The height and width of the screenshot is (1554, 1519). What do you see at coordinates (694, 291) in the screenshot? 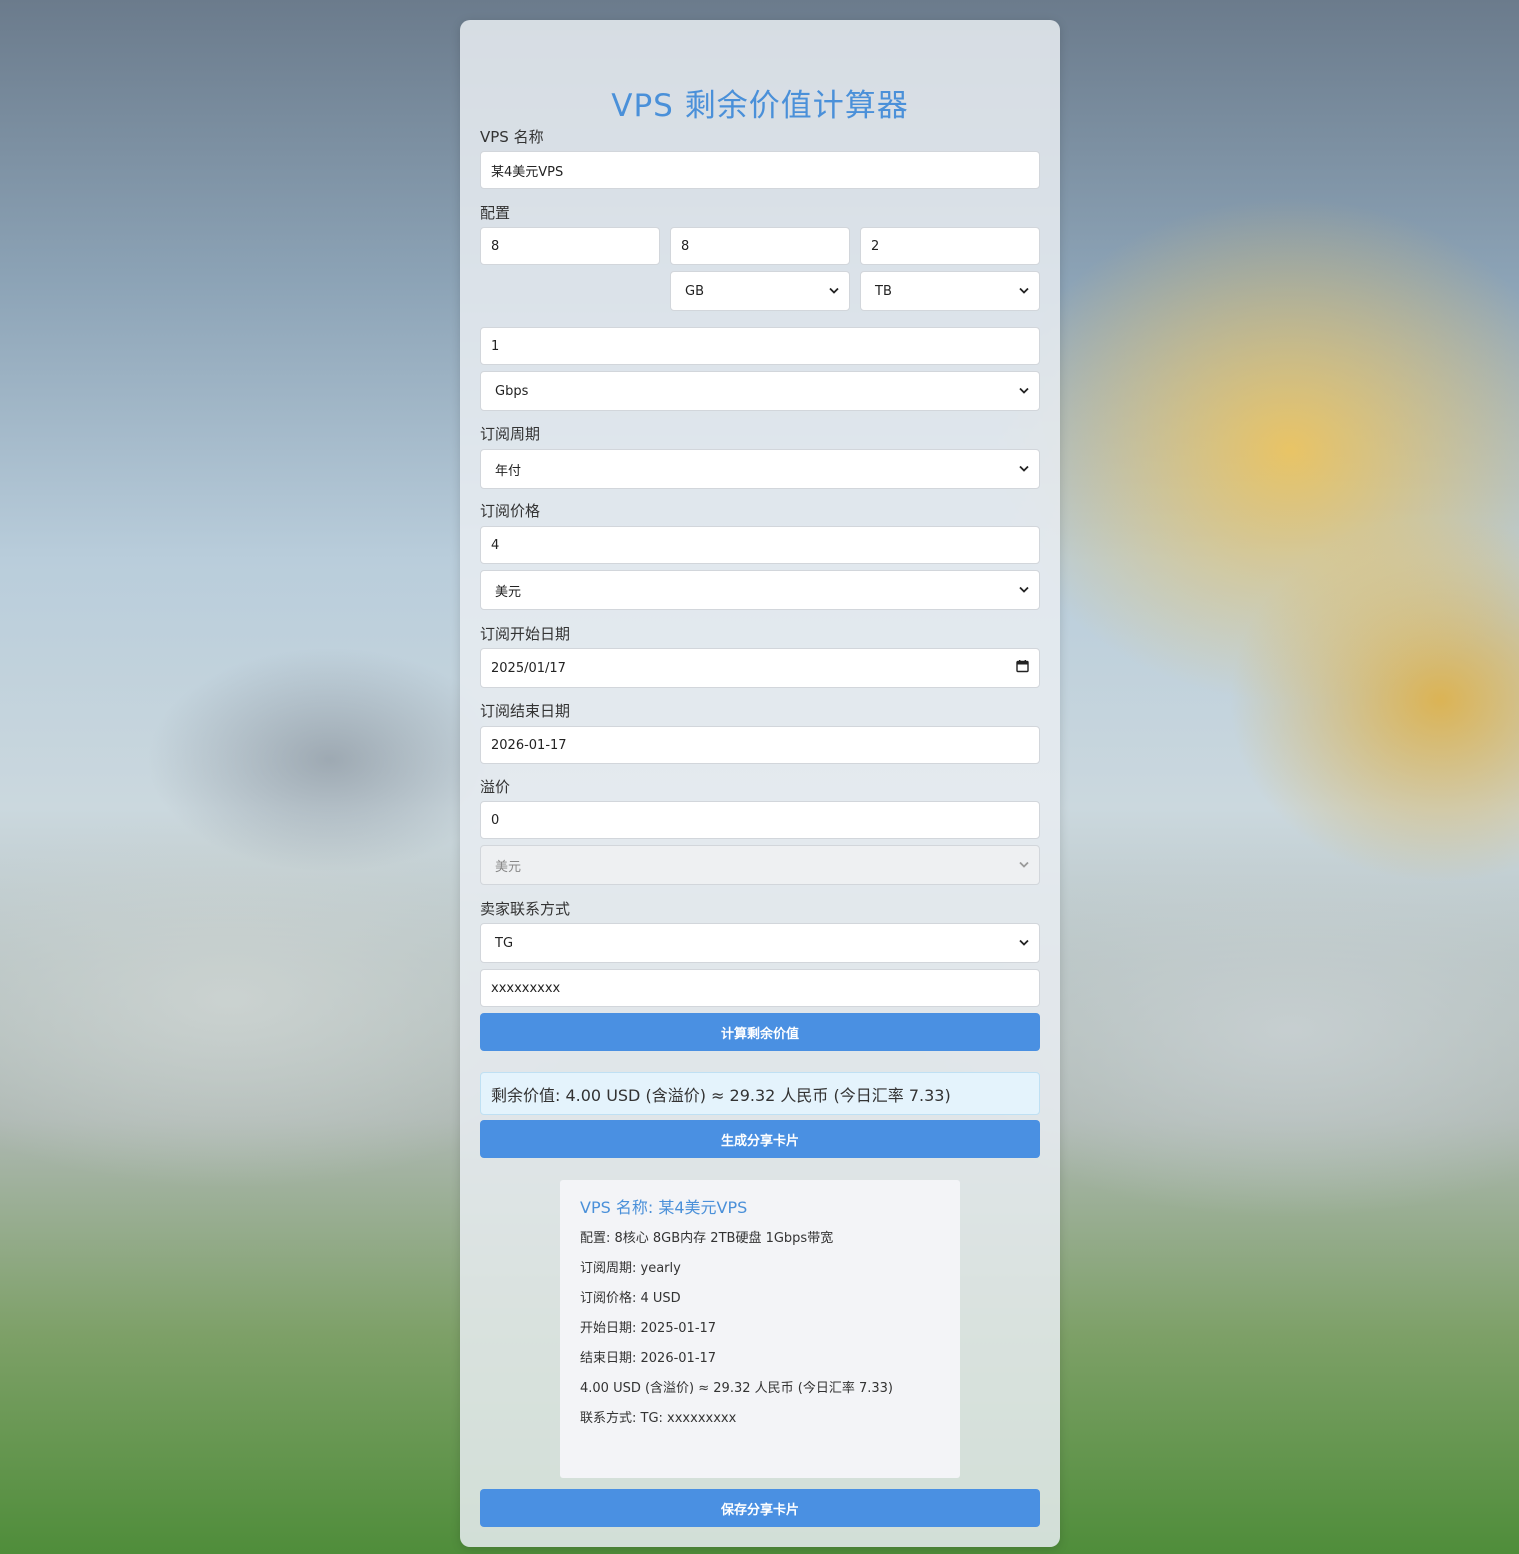
I see `ram-unit-value: GB` at bounding box center [694, 291].